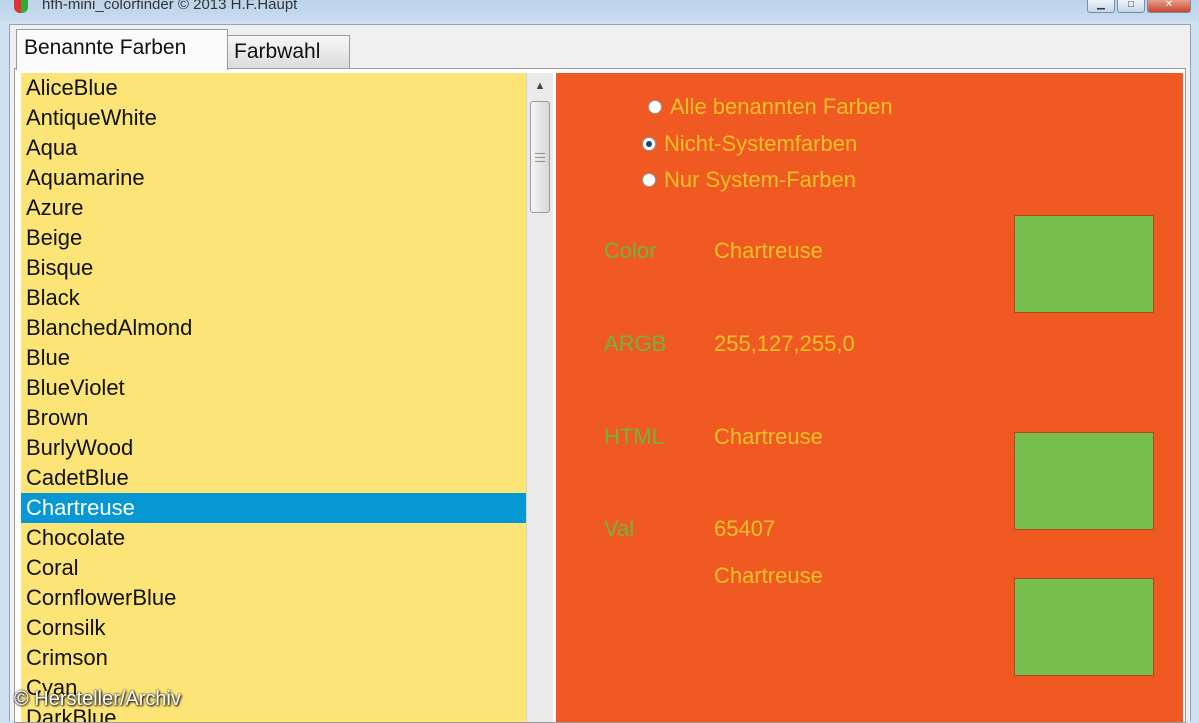  Describe the element at coordinates (273, 268) in the screenshot. I see `list-item: Bisque` at that location.